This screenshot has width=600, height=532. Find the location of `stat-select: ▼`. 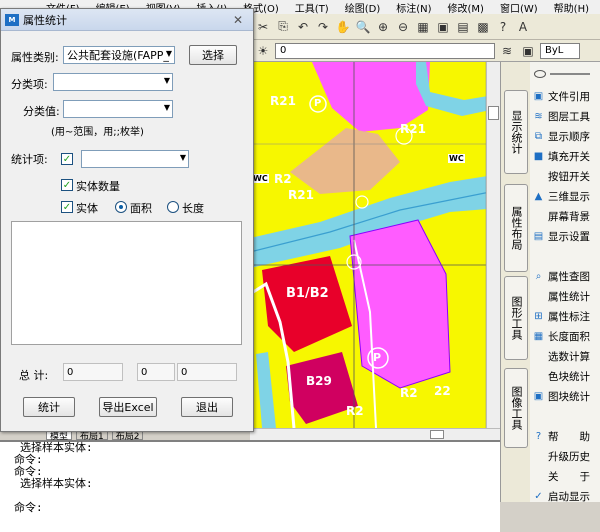

stat-select: ▼ is located at coordinates (135, 159).